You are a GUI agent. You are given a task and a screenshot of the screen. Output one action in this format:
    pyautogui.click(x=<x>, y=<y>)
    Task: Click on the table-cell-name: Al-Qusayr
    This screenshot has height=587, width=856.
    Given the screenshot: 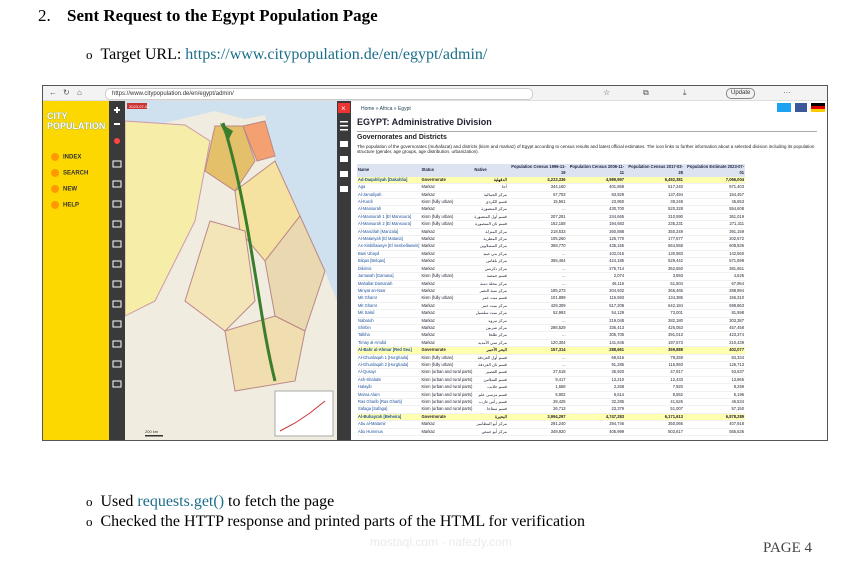 What is the action you would take?
    pyautogui.click(x=389, y=372)
    